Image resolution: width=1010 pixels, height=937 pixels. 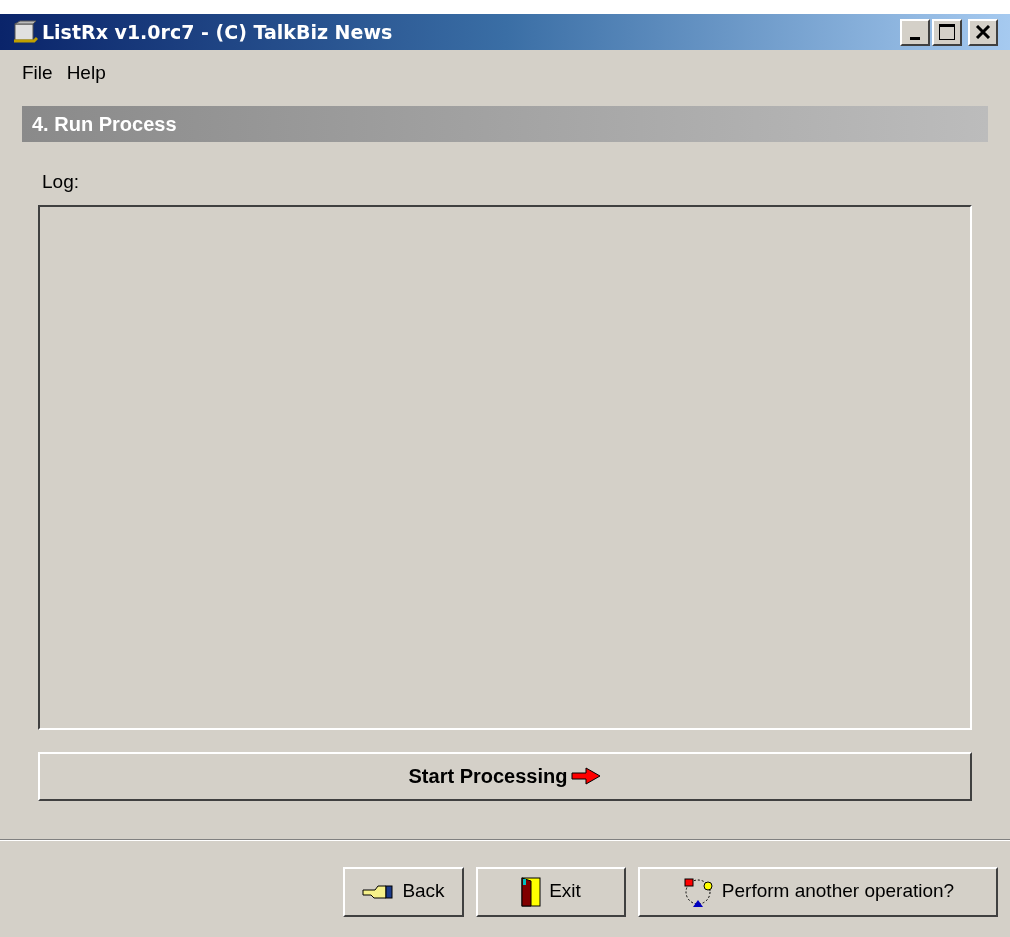 What do you see at coordinates (551, 891) in the screenshot?
I see `exit-button: Exit` at bounding box center [551, 891].